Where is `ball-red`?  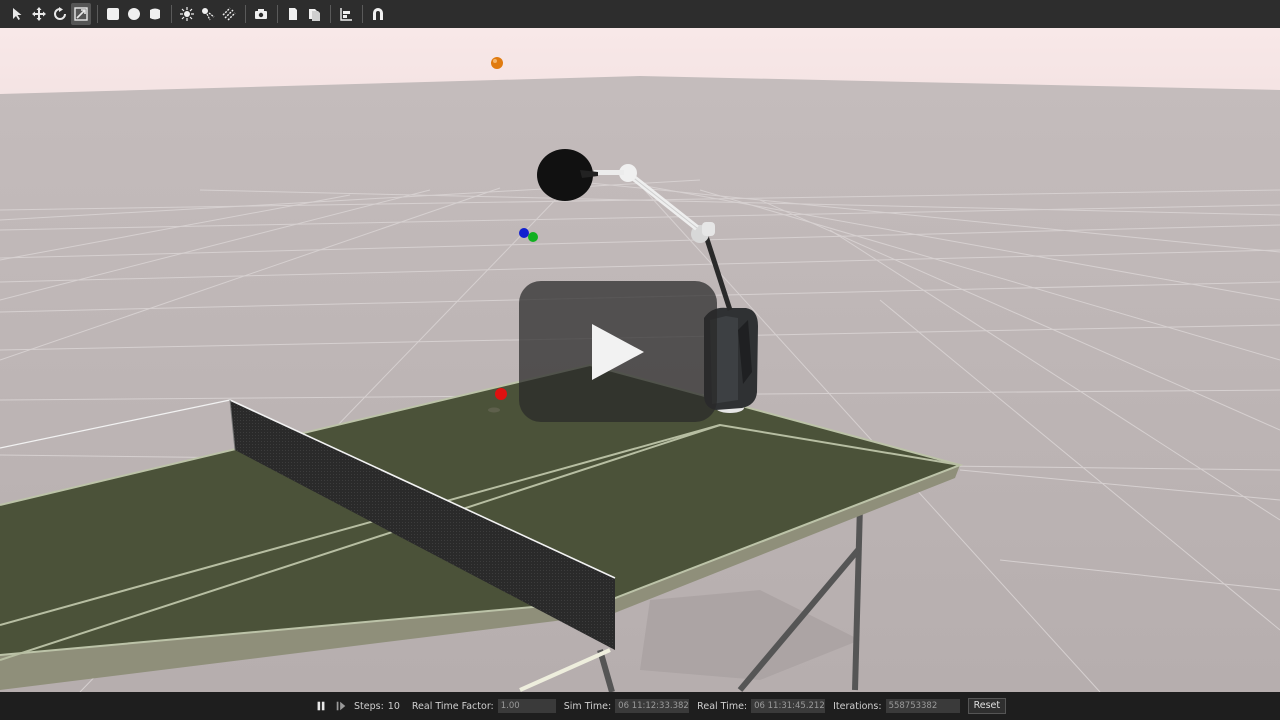 ball-red is located at coordinates (501, 394).